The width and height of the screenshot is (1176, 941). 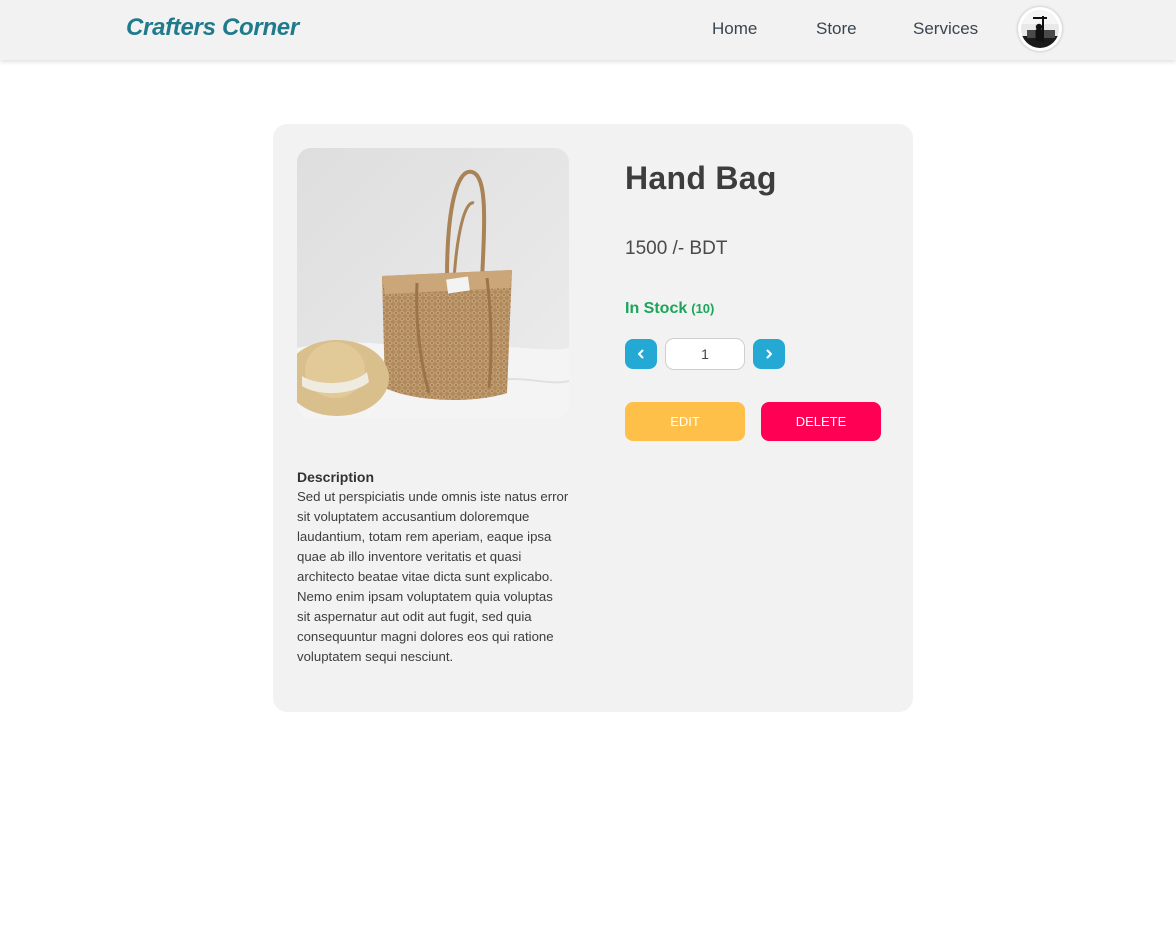 What do you see at coordinates (734, 29) in the screenshot?
I see `nav-home-link: Home` at bounding box center [734, 29].